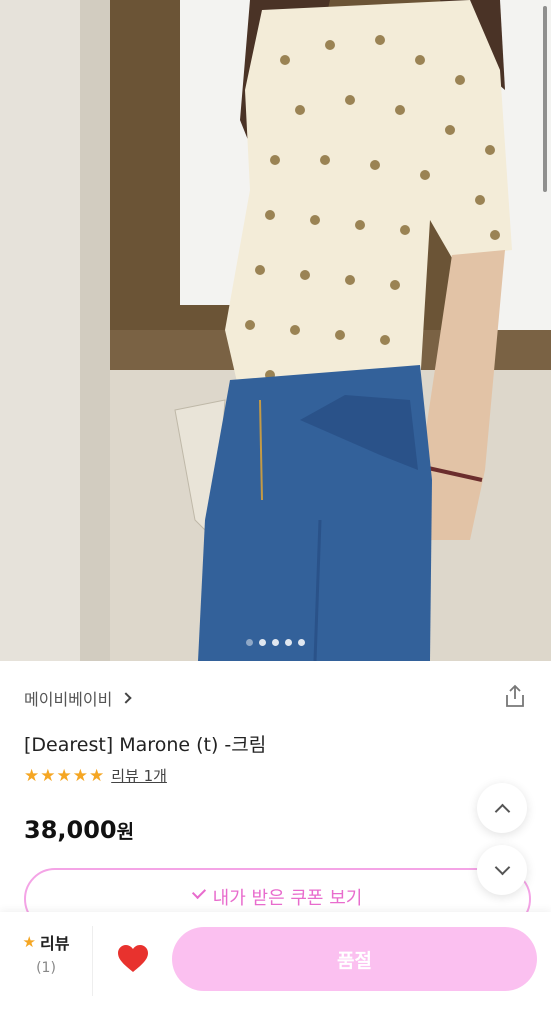 Image resolution: width=551 pixels, height=1026 pixels. I want to click on check-icon, so click(198, 892).